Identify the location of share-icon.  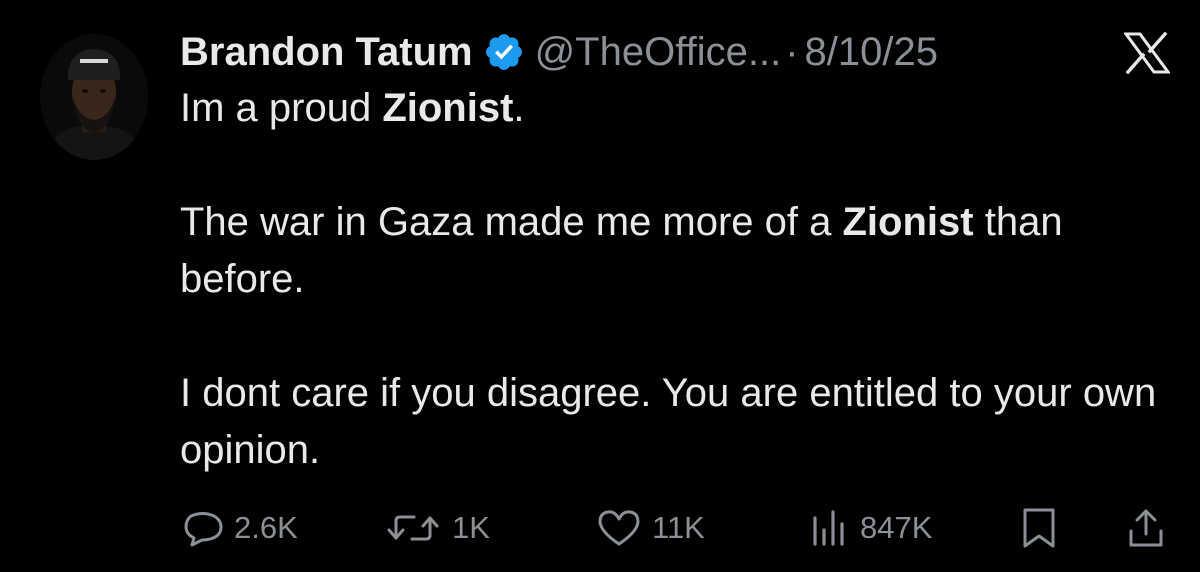
(1146, 528).